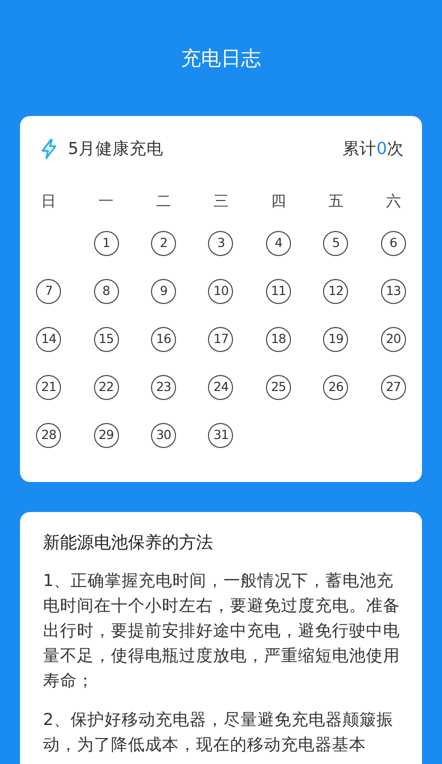  What do you see at coordinates (49, 387) in the screenshot?
I see `calendar-day: 21` at bounding box center [49, 387].